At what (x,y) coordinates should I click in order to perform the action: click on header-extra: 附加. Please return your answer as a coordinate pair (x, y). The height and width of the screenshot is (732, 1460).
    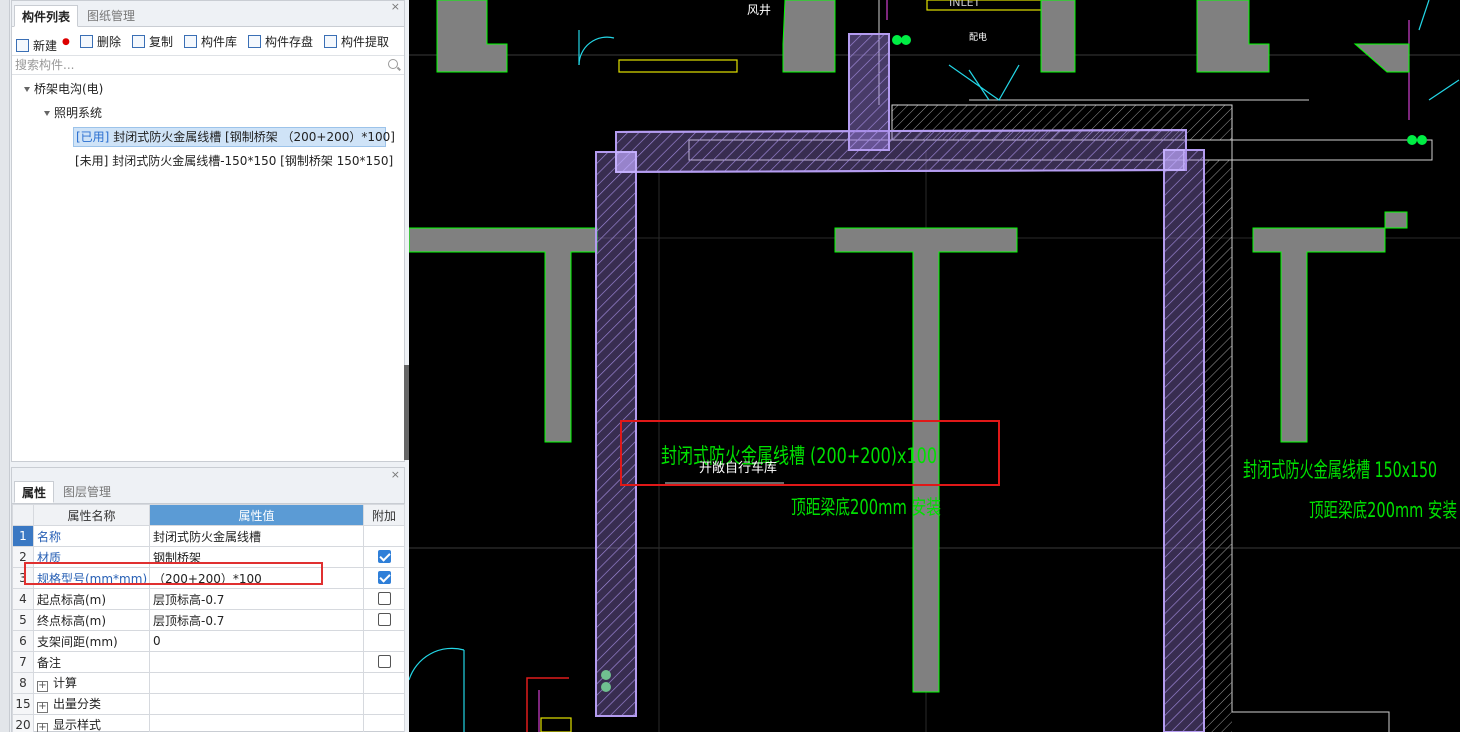
    Looking at the image, I should click on (384, 515).